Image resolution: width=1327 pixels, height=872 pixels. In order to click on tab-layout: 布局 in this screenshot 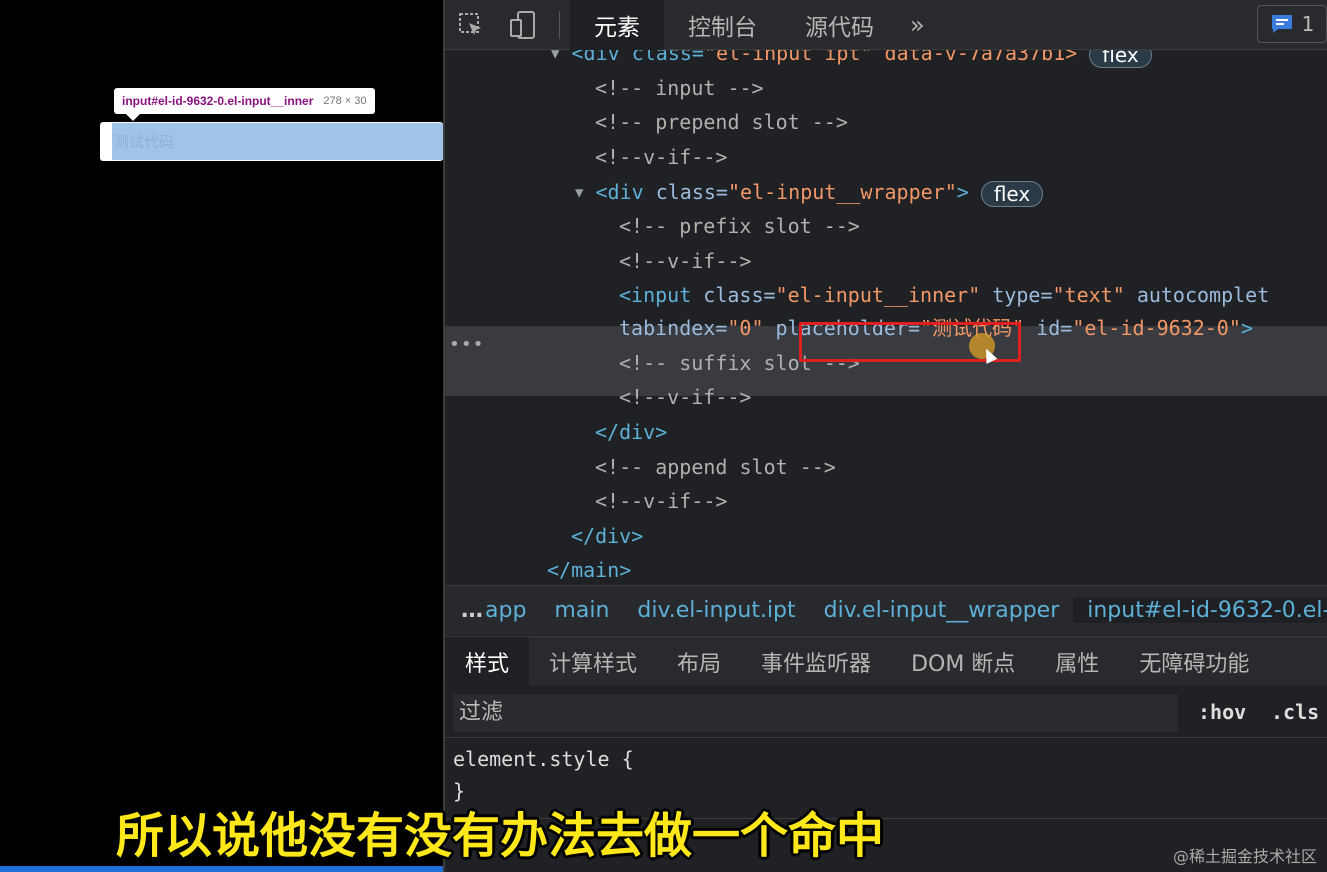, I will do `click(699, 662)`.